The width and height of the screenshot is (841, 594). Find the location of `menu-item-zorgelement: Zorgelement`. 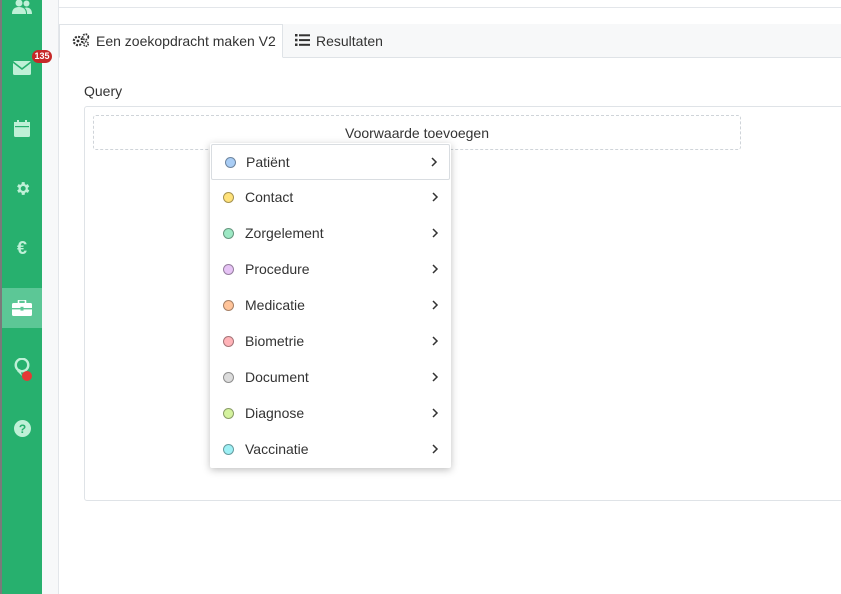

menu-item-zorgelement: Zorgelement is located at coordinates (330, 233).